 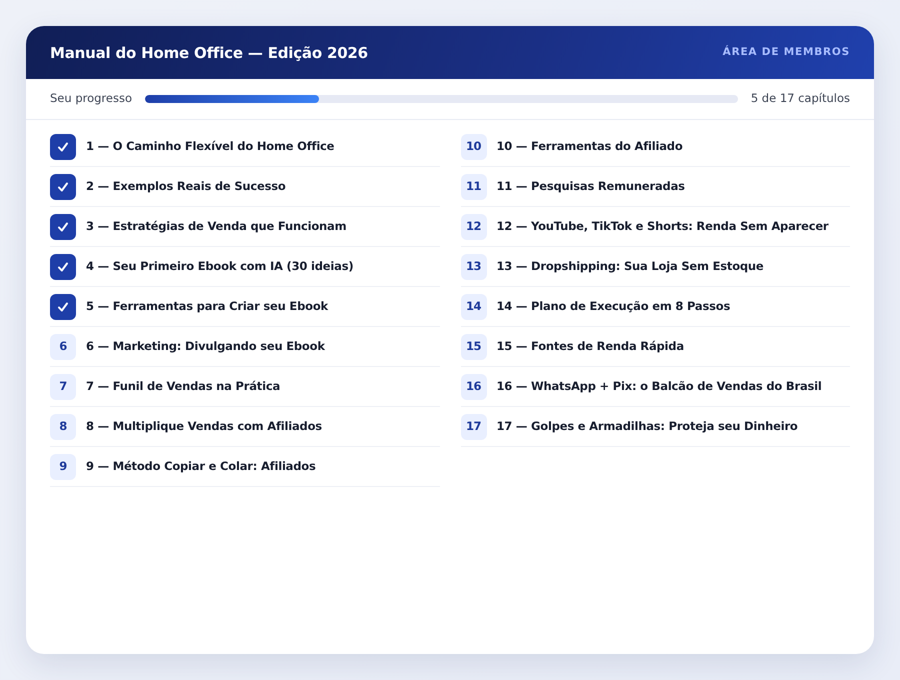 I want to click on progress-label: Seu progresso, so click(x=91, y=99).